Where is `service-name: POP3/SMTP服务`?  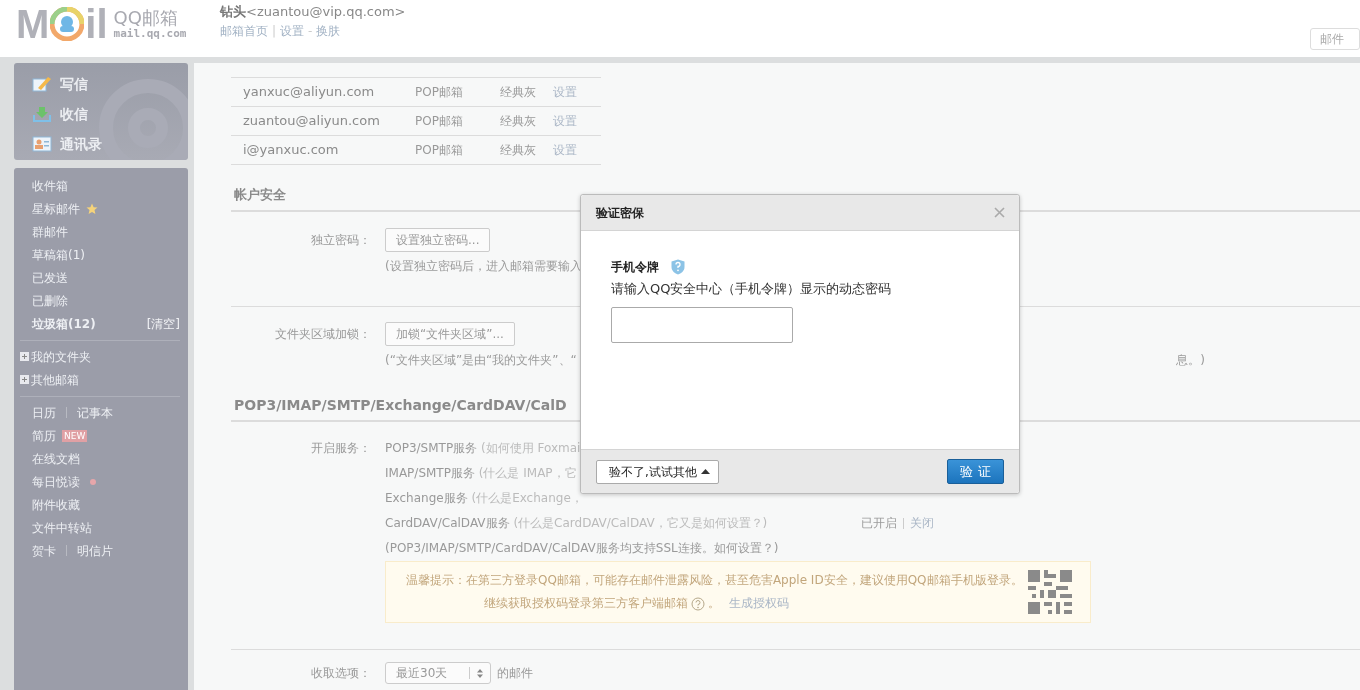 service-name: POP3/SMTP服务 is located at coordinates (431, 448).